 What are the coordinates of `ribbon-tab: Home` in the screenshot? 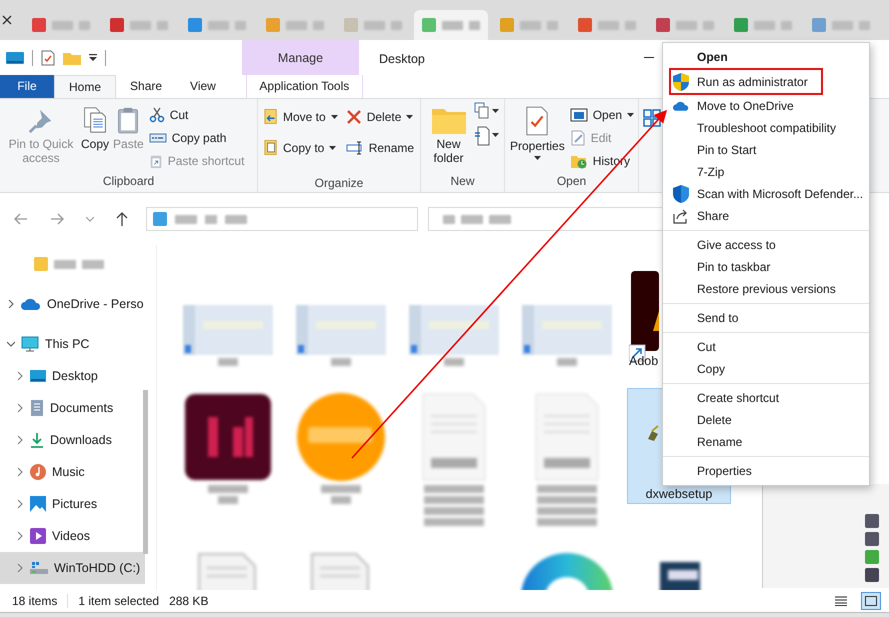 It's located at (85, 86).